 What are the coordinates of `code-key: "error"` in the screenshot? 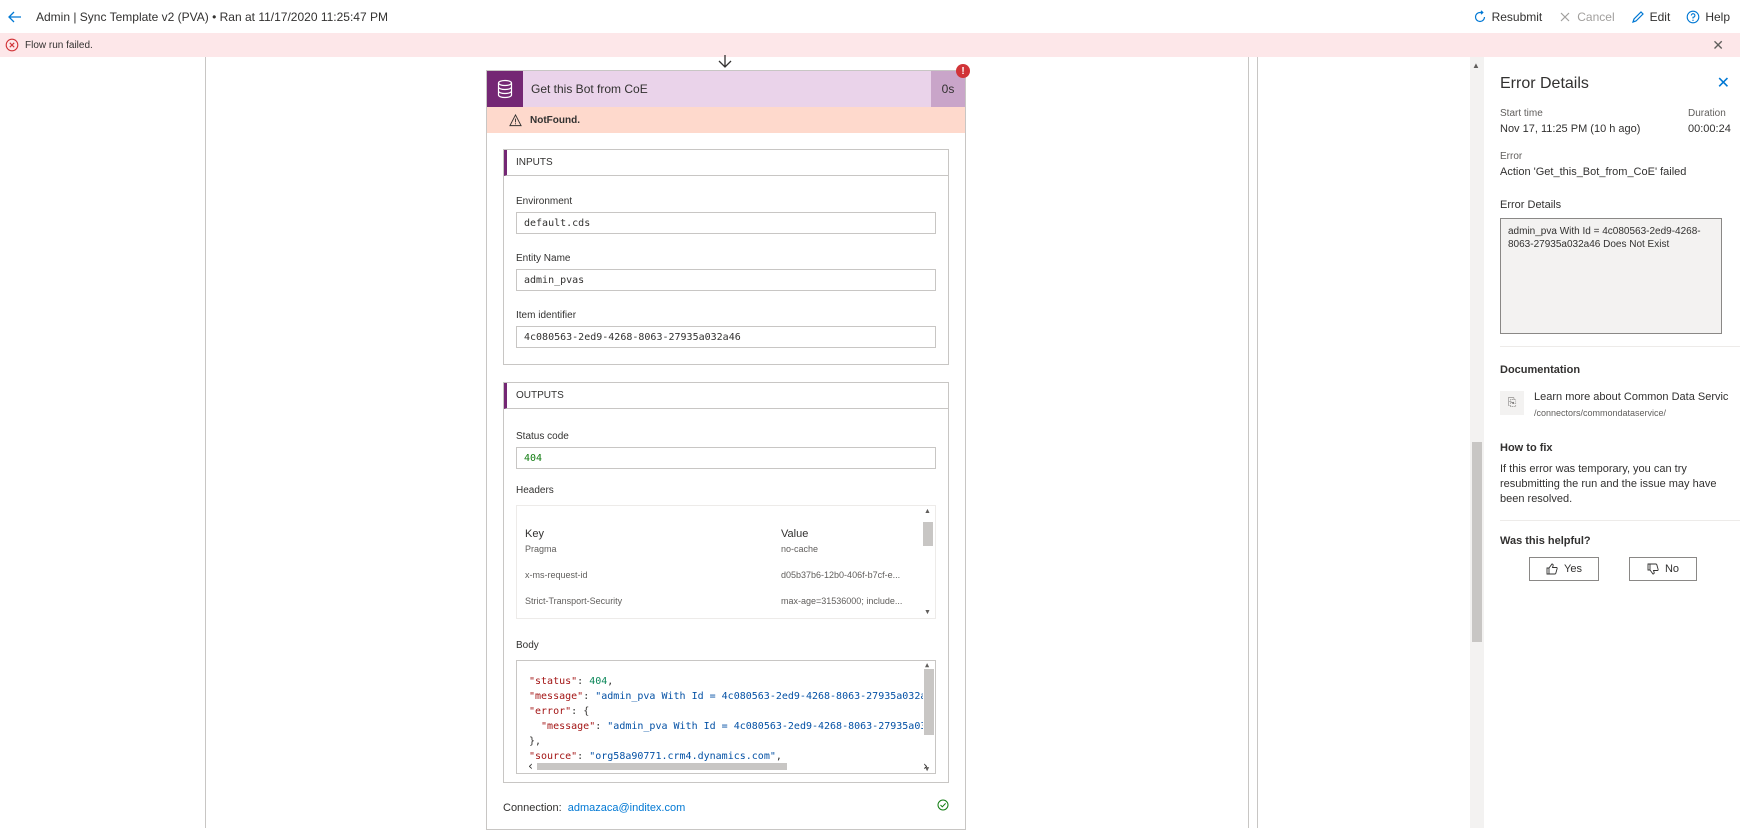 It's located at (550, 711).